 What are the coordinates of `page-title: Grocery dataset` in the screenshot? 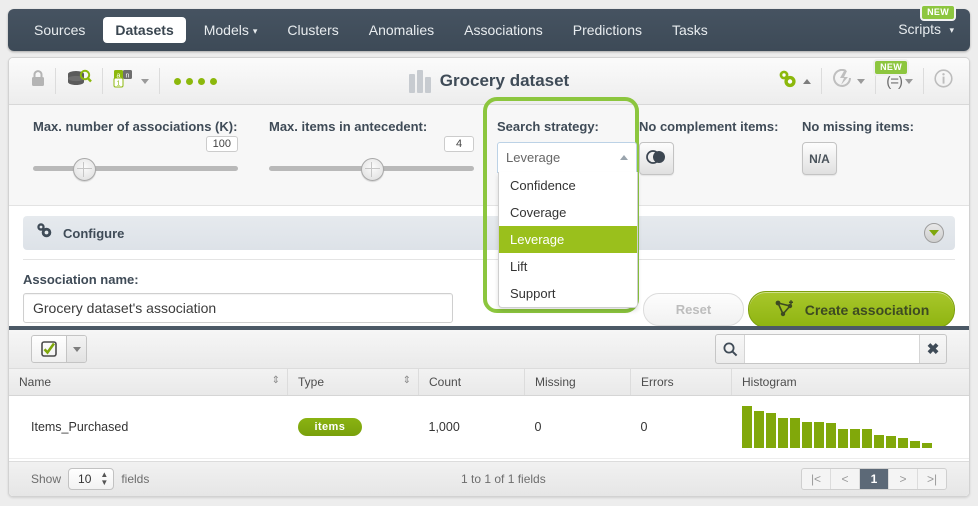 It's located at (504, 80).